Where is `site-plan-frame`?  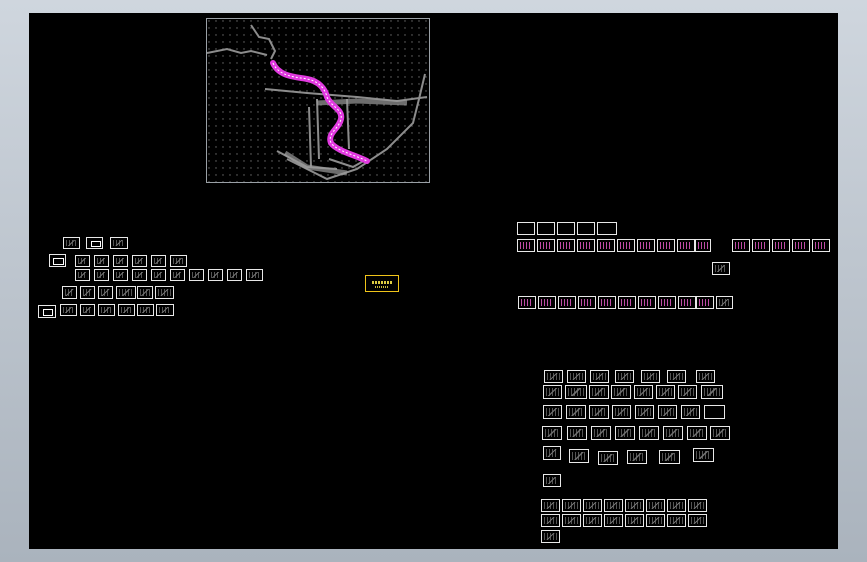
site-plan-frame is located at coordinates (318, 100).